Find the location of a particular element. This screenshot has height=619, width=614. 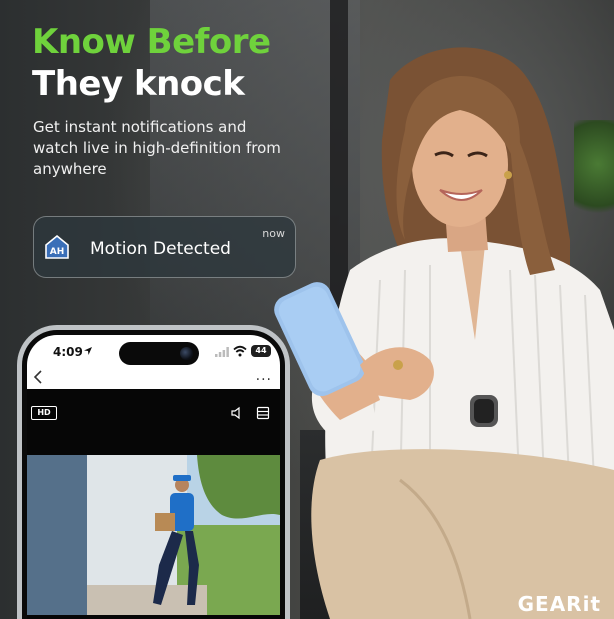

wifi-icon is located at coordinates (240, 351).